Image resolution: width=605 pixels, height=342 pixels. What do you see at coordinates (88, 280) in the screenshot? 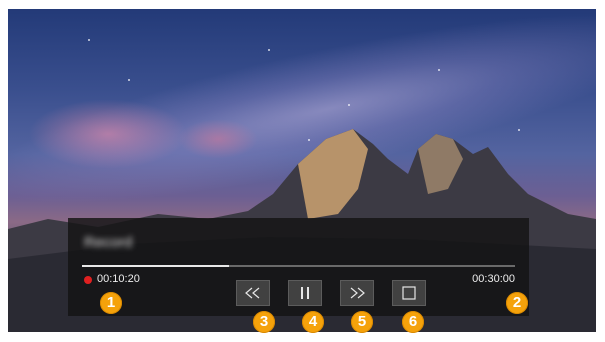
I see `record-indicator-icon` at bounding box center [88, 280].